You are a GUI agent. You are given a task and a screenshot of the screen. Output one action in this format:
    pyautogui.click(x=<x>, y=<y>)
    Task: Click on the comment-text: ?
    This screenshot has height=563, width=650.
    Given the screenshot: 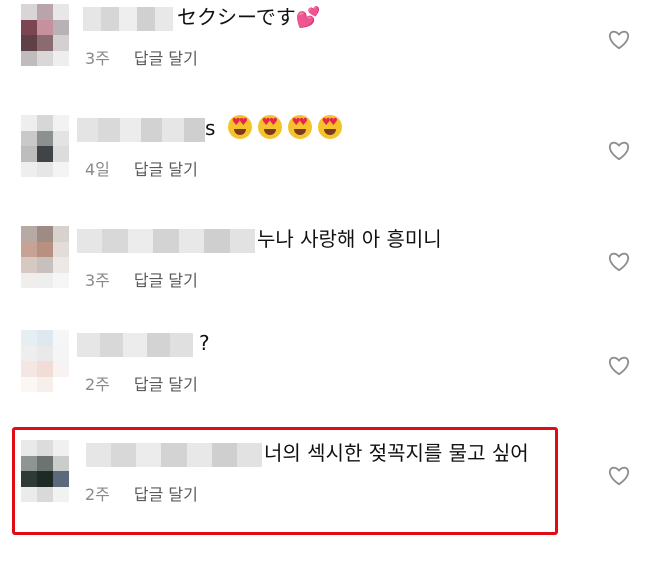 What is the action you would take?
    pyautogui.click(x=204, y=343)
    